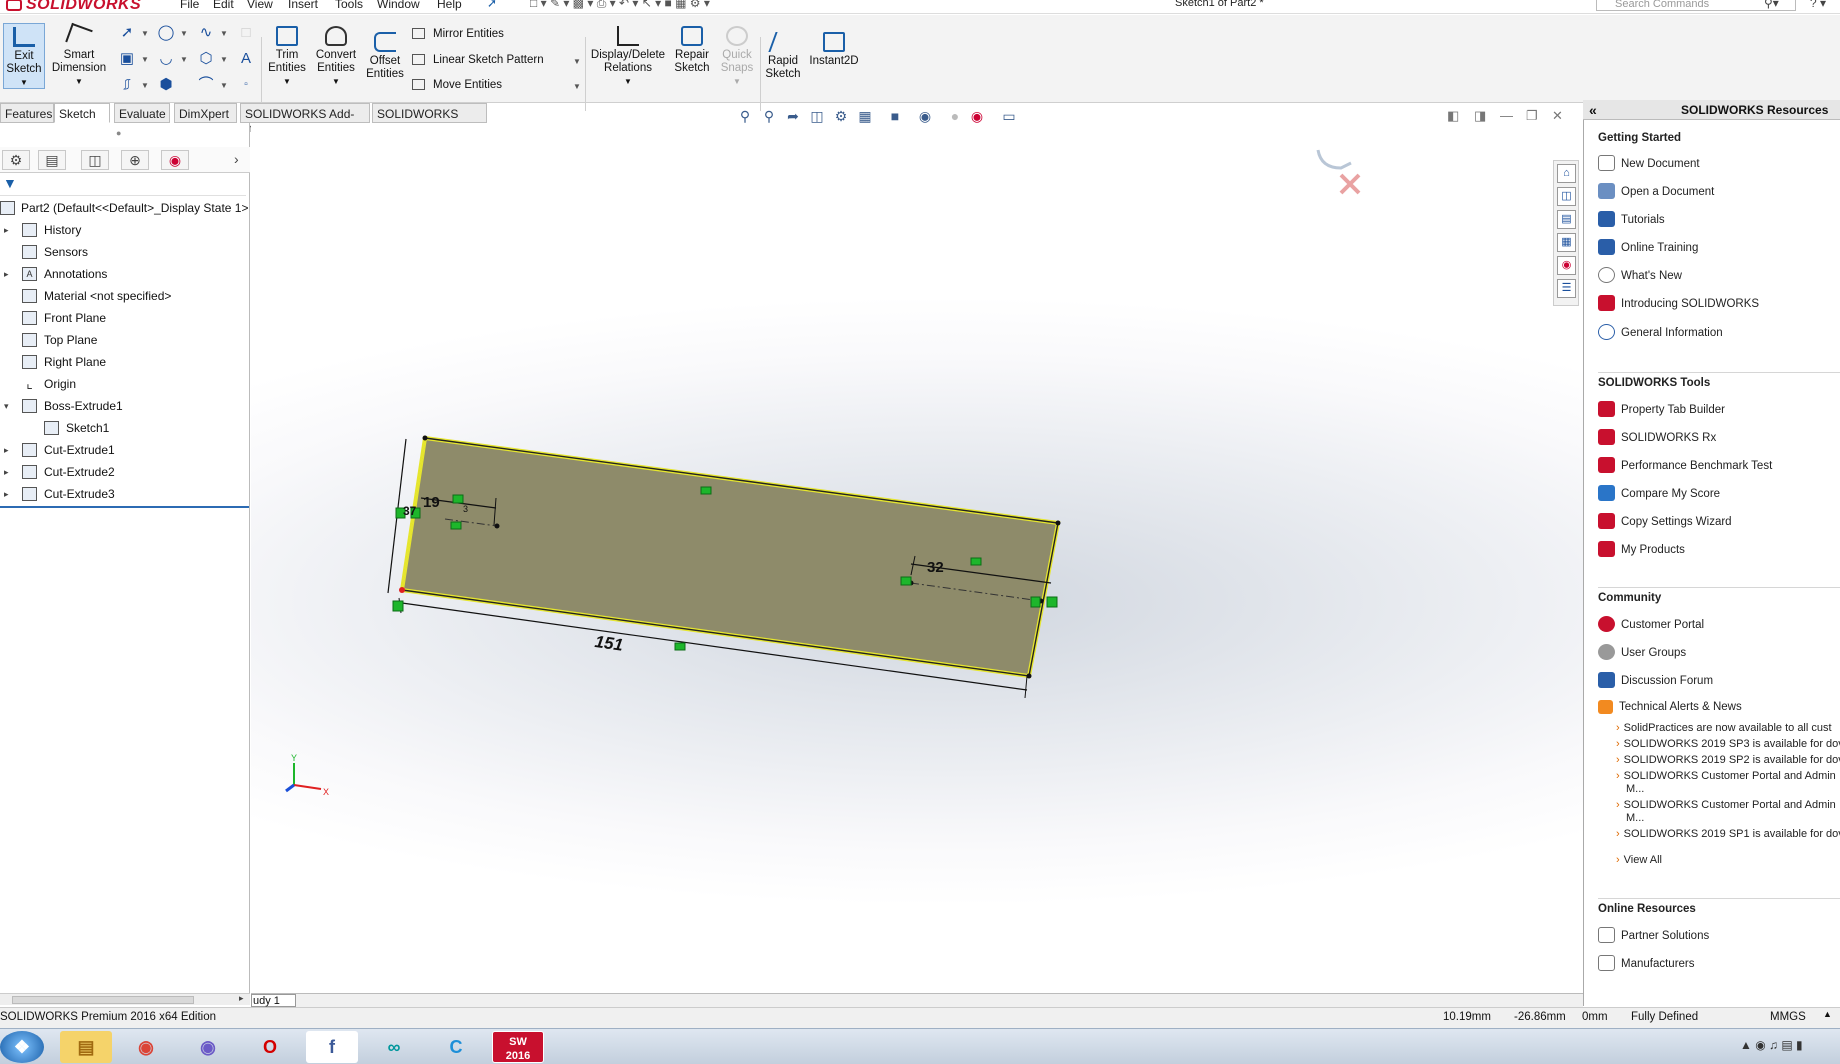 The width and height of the screenshot is (1840, 1064). I want to click on quick-snaps-button: Quick Snaps ▼, so click(737, 57).